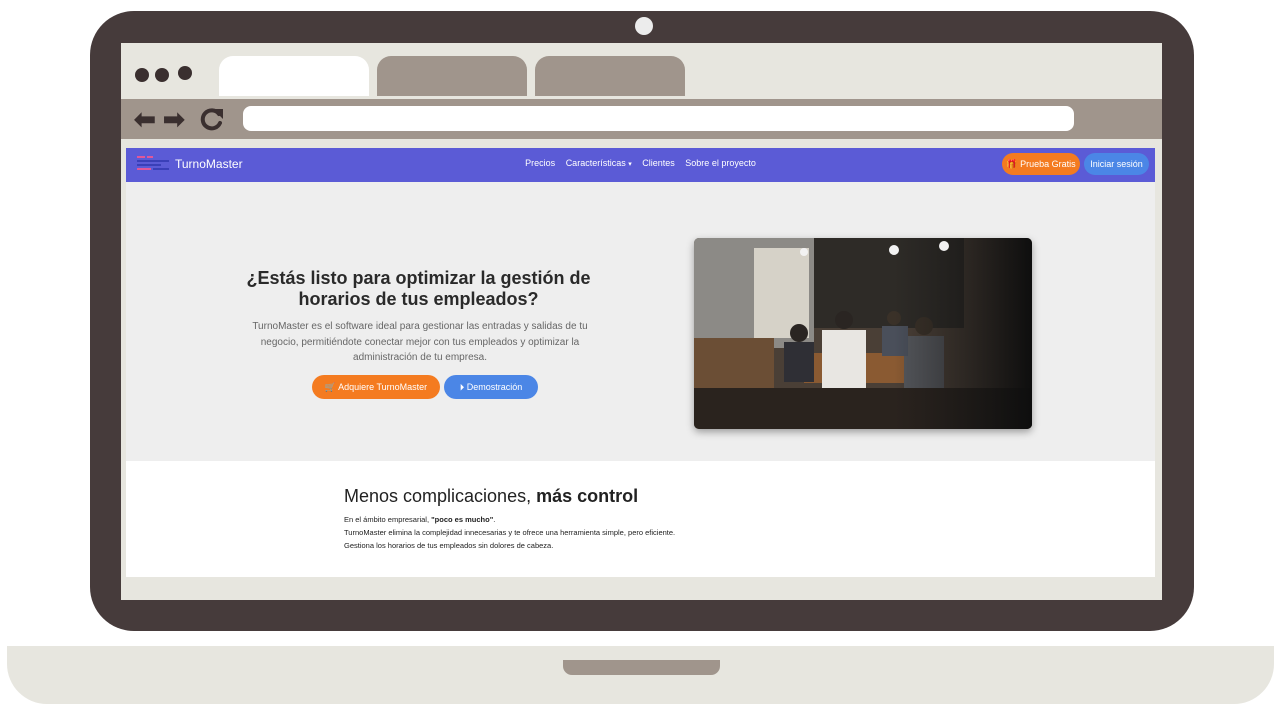  What do you see at coordinates (494, 519) in the screenshot?
I see `line1-suffix: .` at bounding box center [494, 519].